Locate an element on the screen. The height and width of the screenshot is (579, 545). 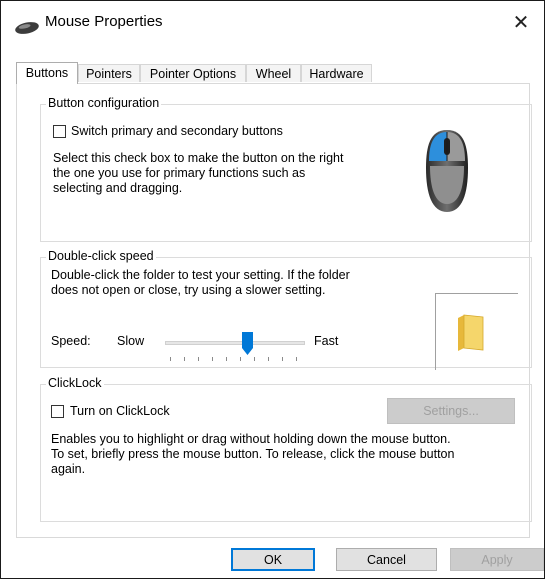
switch-buttons-label: Switch primary and secondary buttons is located at coordinates (177, 131).